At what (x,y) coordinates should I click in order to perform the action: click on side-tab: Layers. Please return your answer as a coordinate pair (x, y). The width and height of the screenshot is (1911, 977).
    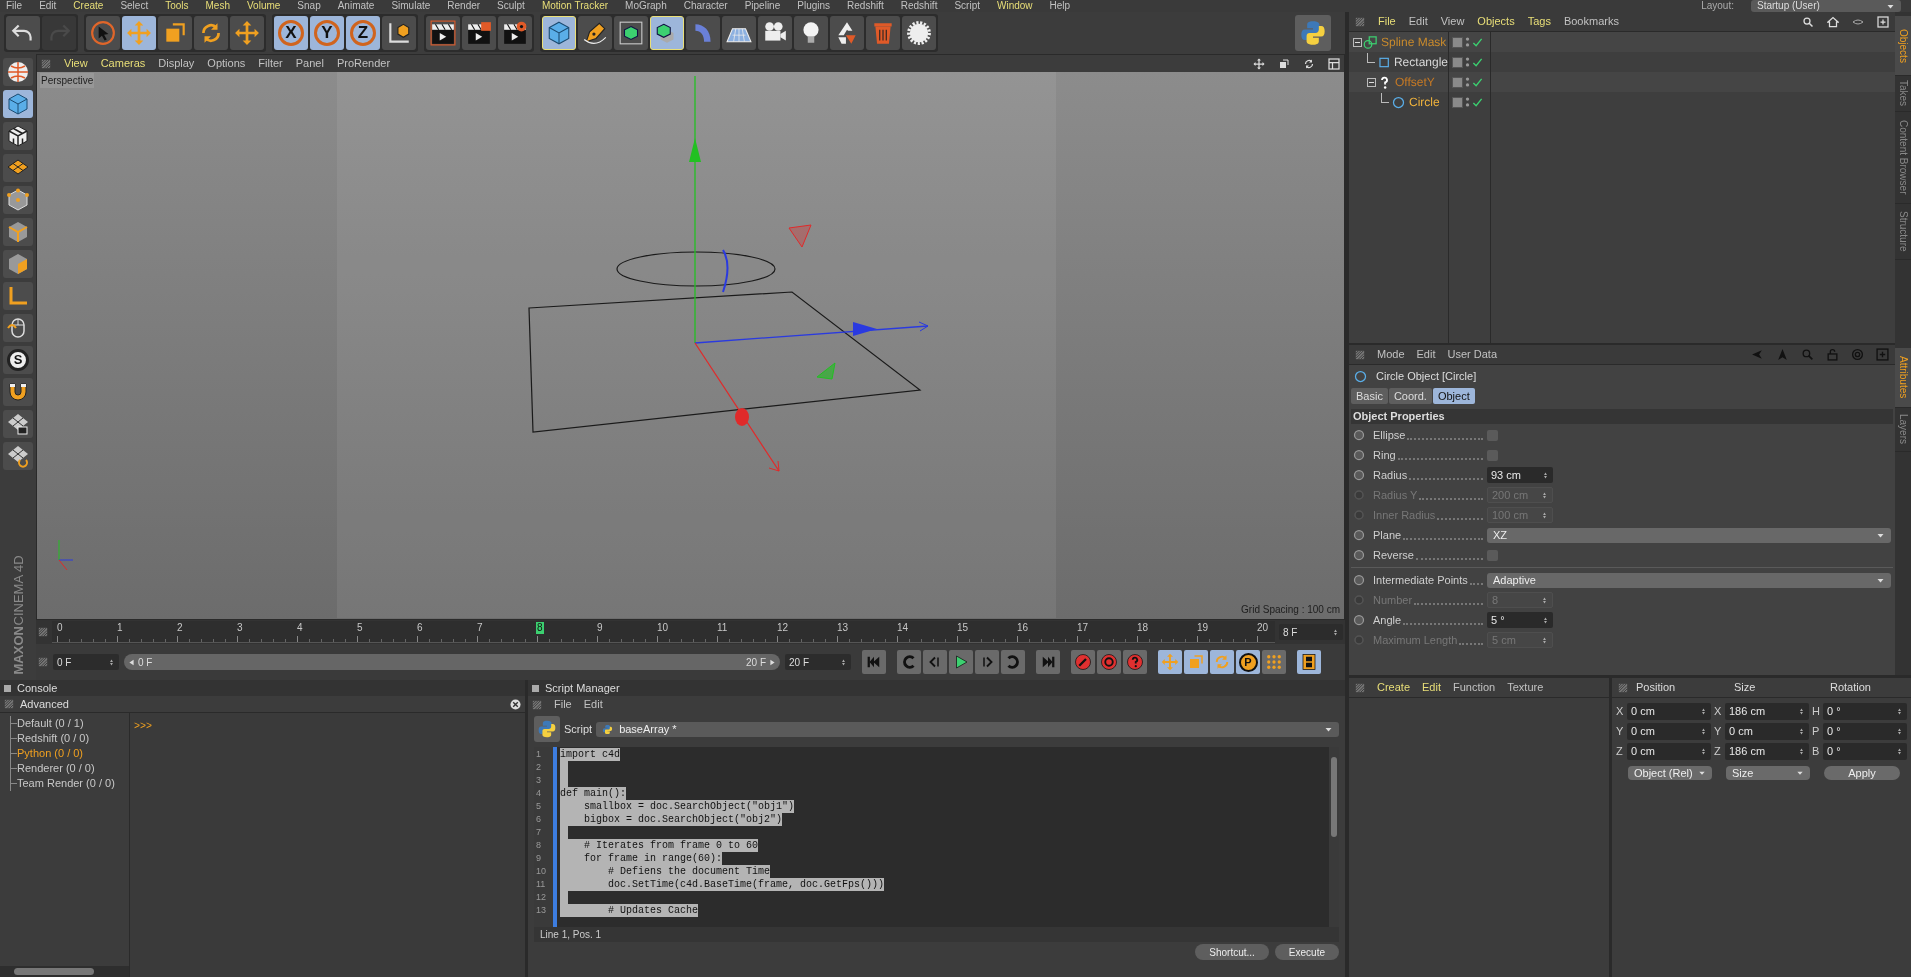
    Looking at the image, I should click on (1903, 430).